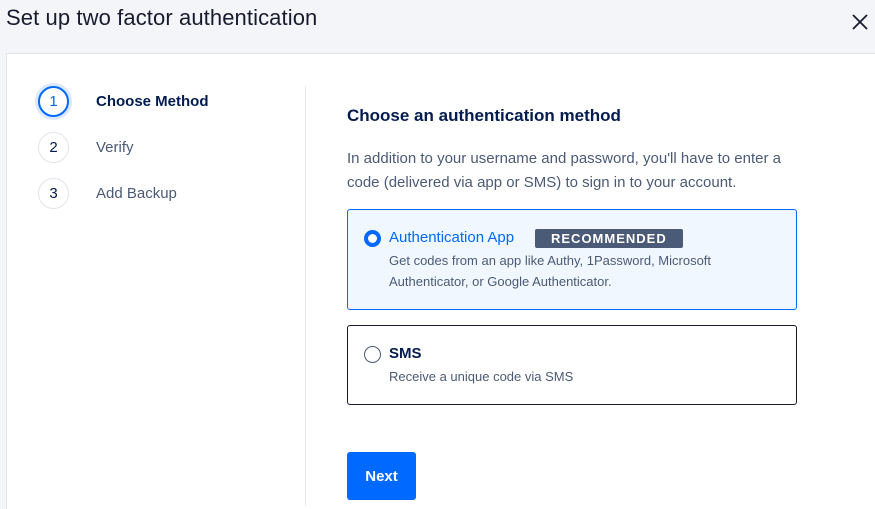 This screenshot has height=509, width=875. What do you see at coordinates (572, 365) in the screenshot?
I see `option-sms: SMS Receive a unique code via SMS` at bounding box center [572, 365].